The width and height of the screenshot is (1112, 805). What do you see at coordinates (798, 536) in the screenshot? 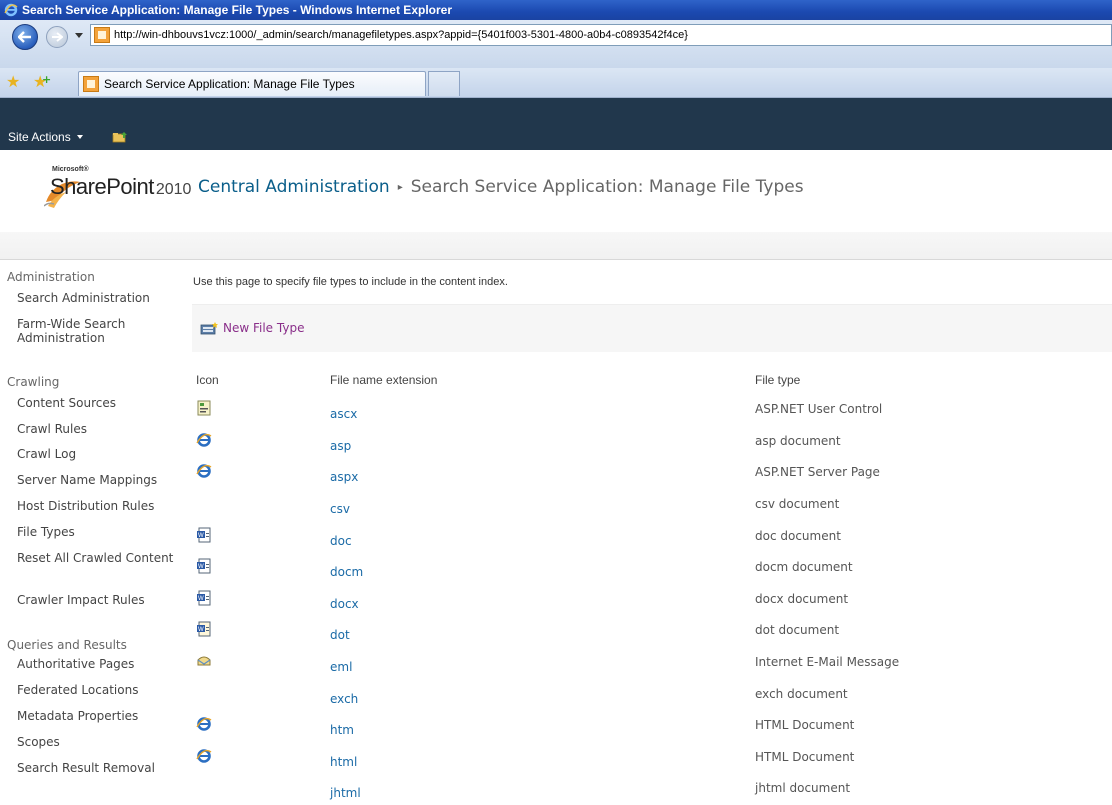
I see `file-type-label: doc document` at bounding box center [798, 536].